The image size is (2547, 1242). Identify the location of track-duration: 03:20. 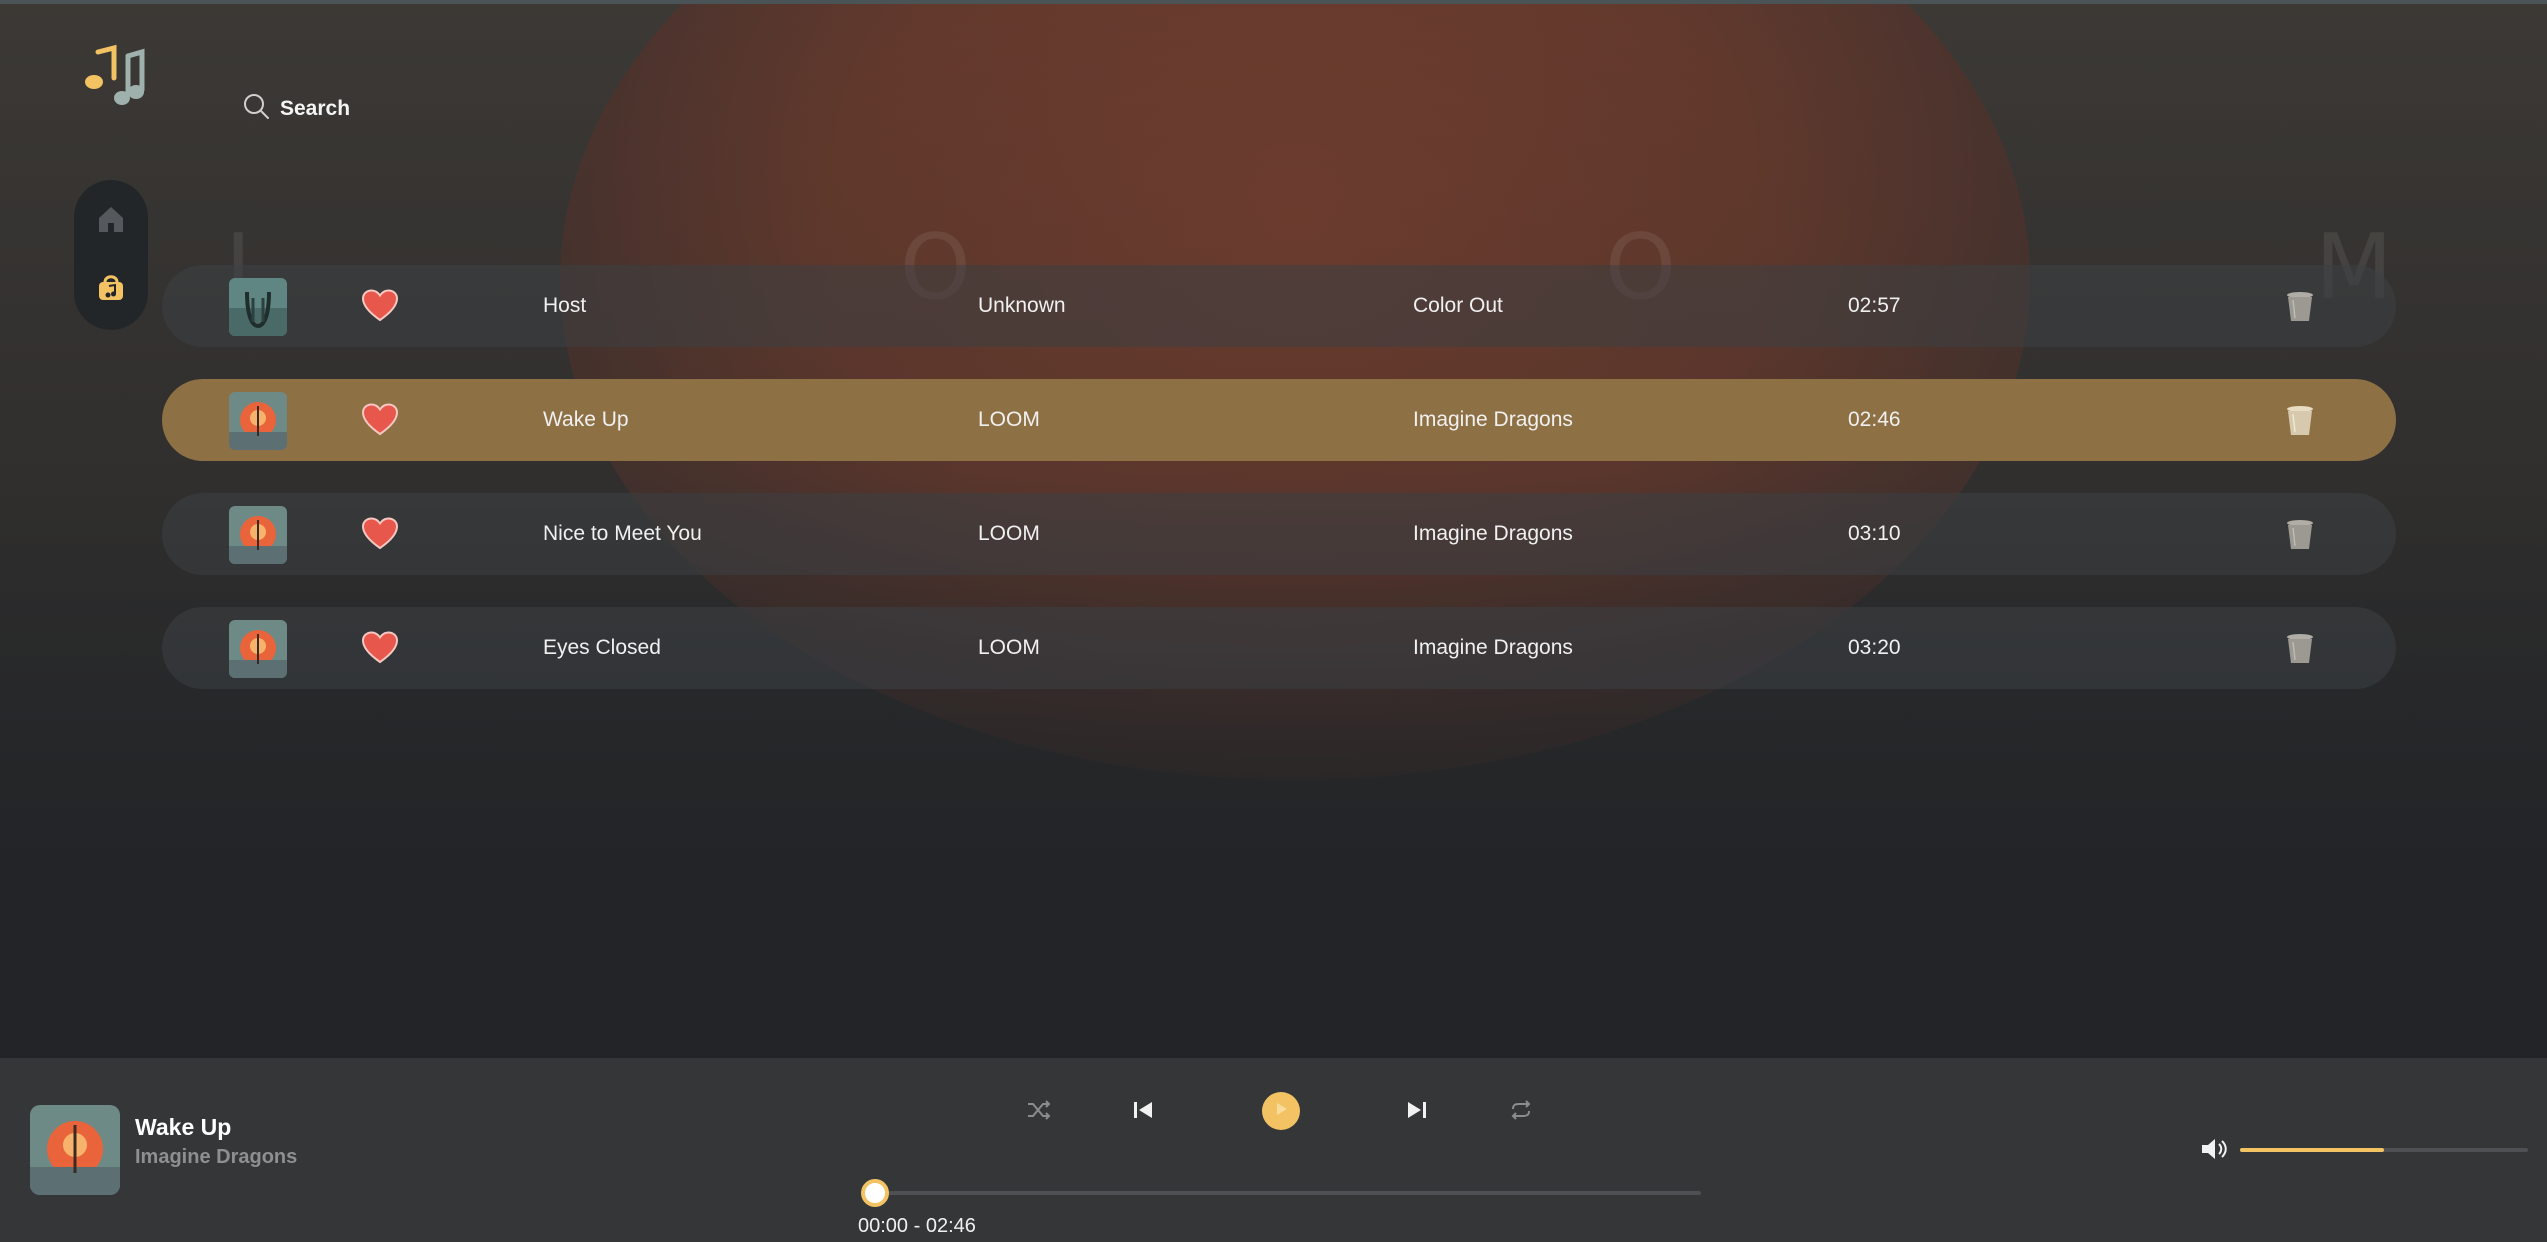
(1874, 647).